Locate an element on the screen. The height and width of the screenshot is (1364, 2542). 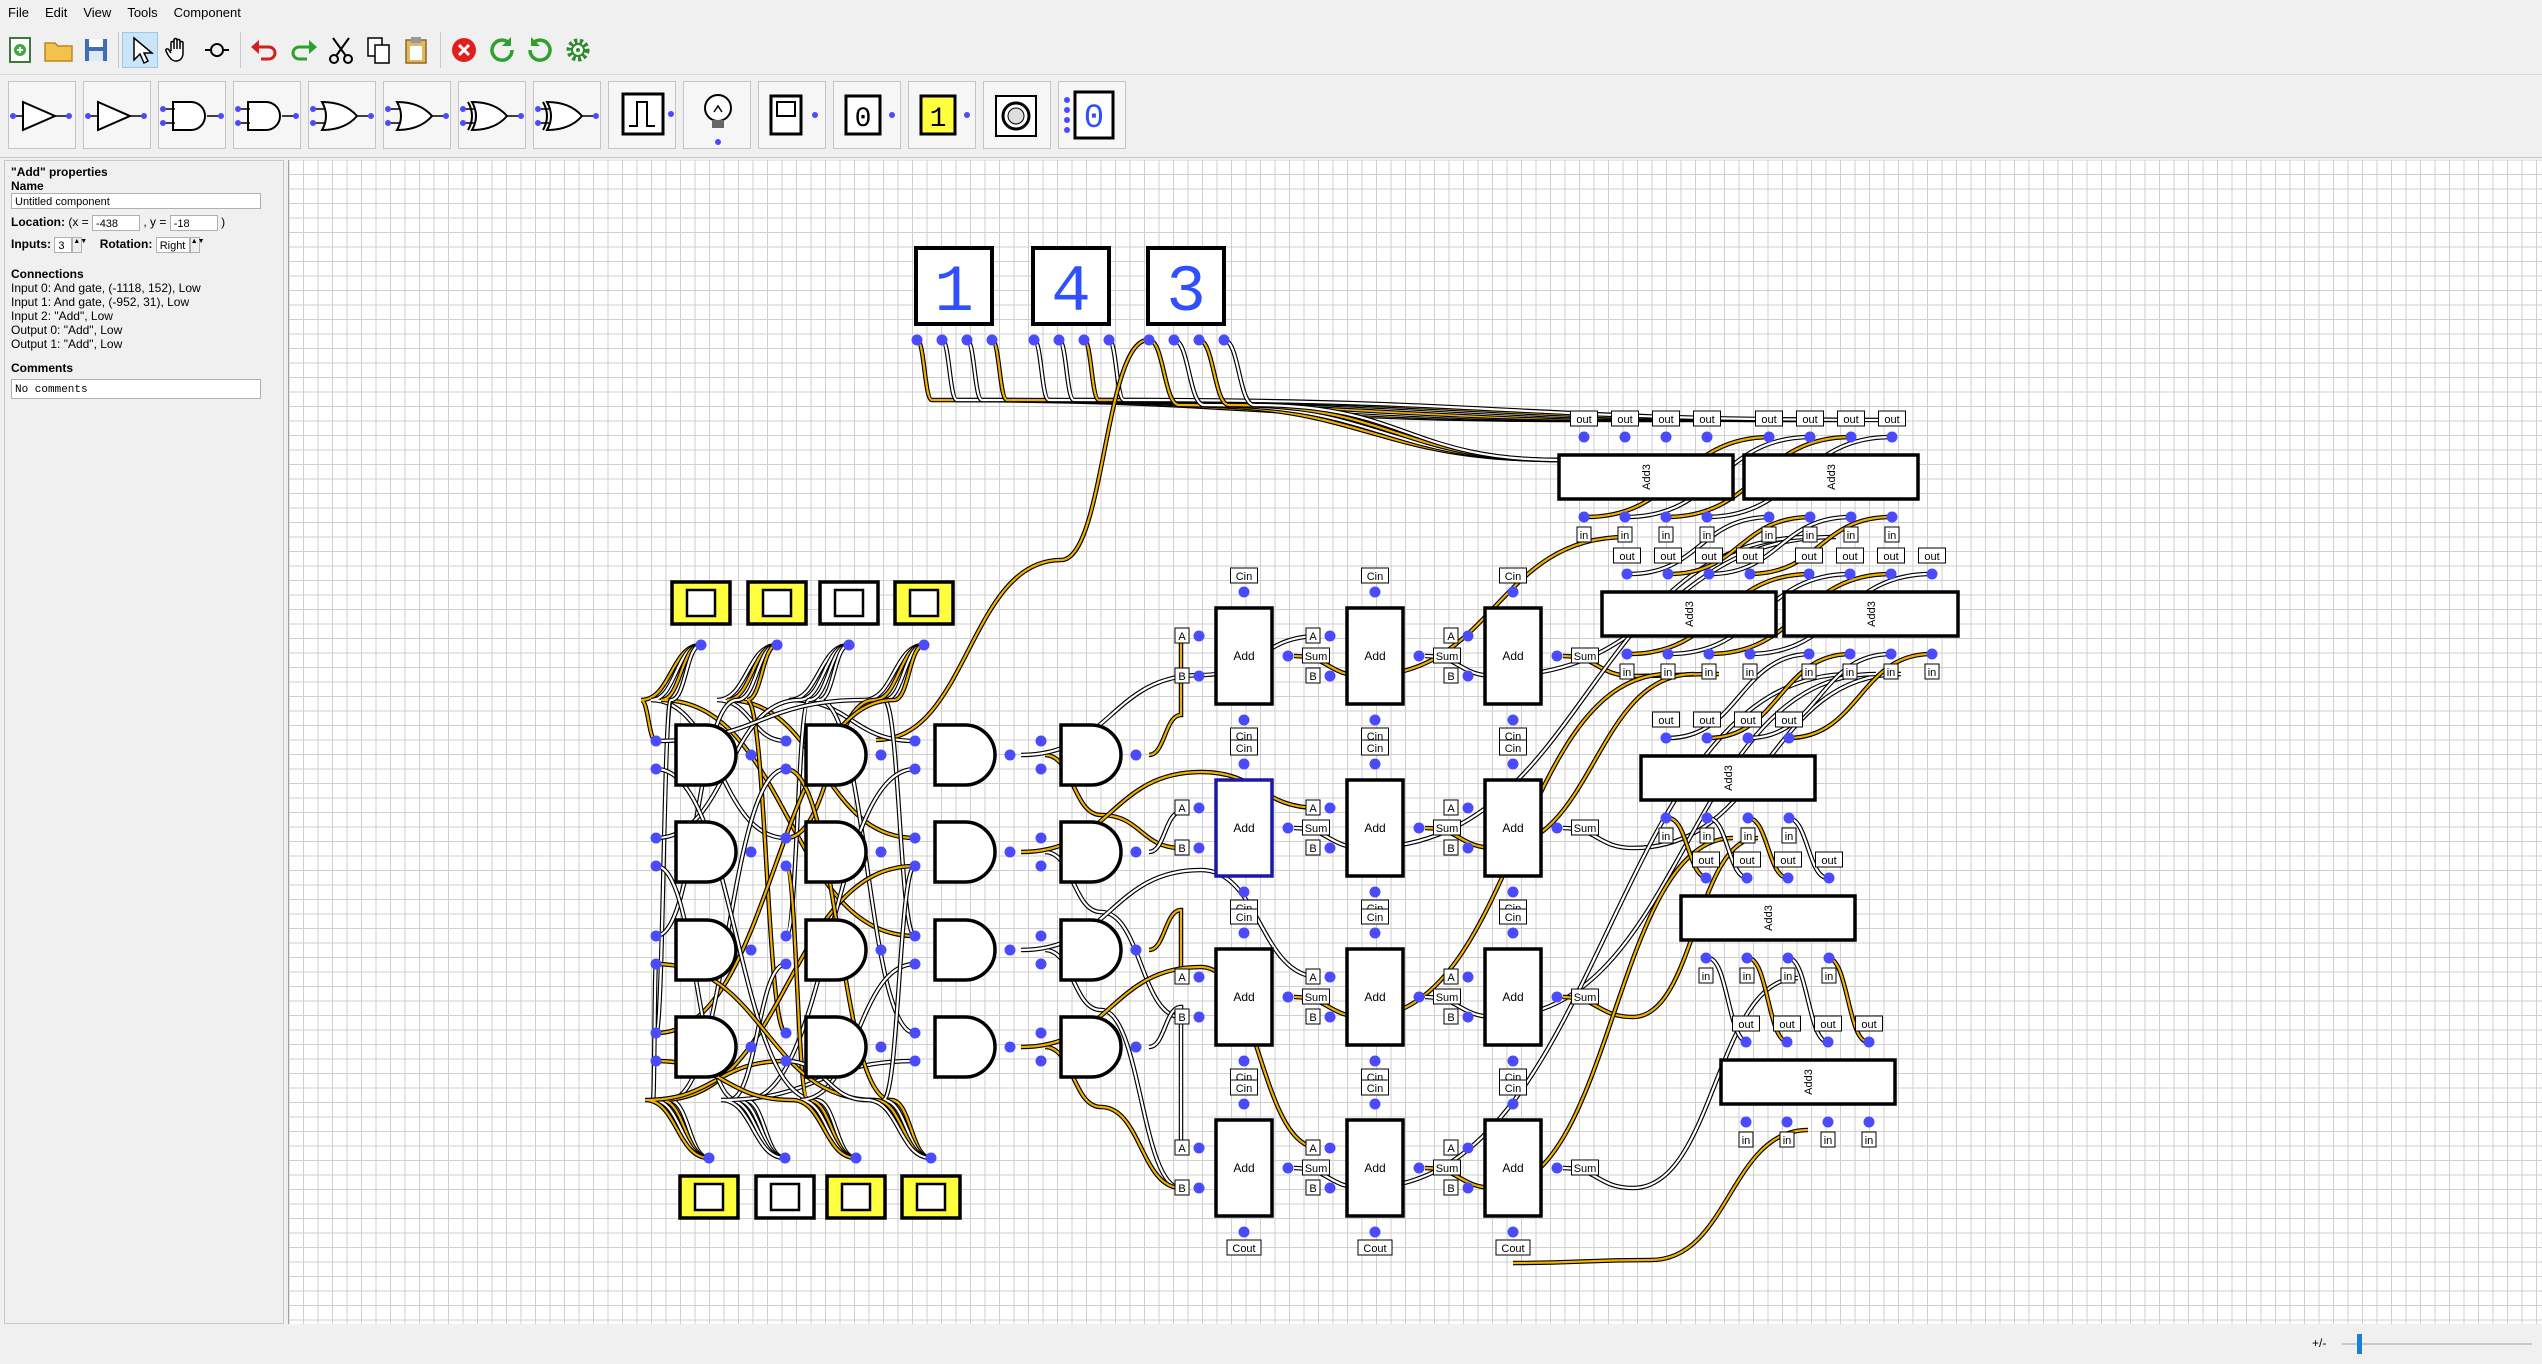
open-folder-button is located at coordinates (58, 50).